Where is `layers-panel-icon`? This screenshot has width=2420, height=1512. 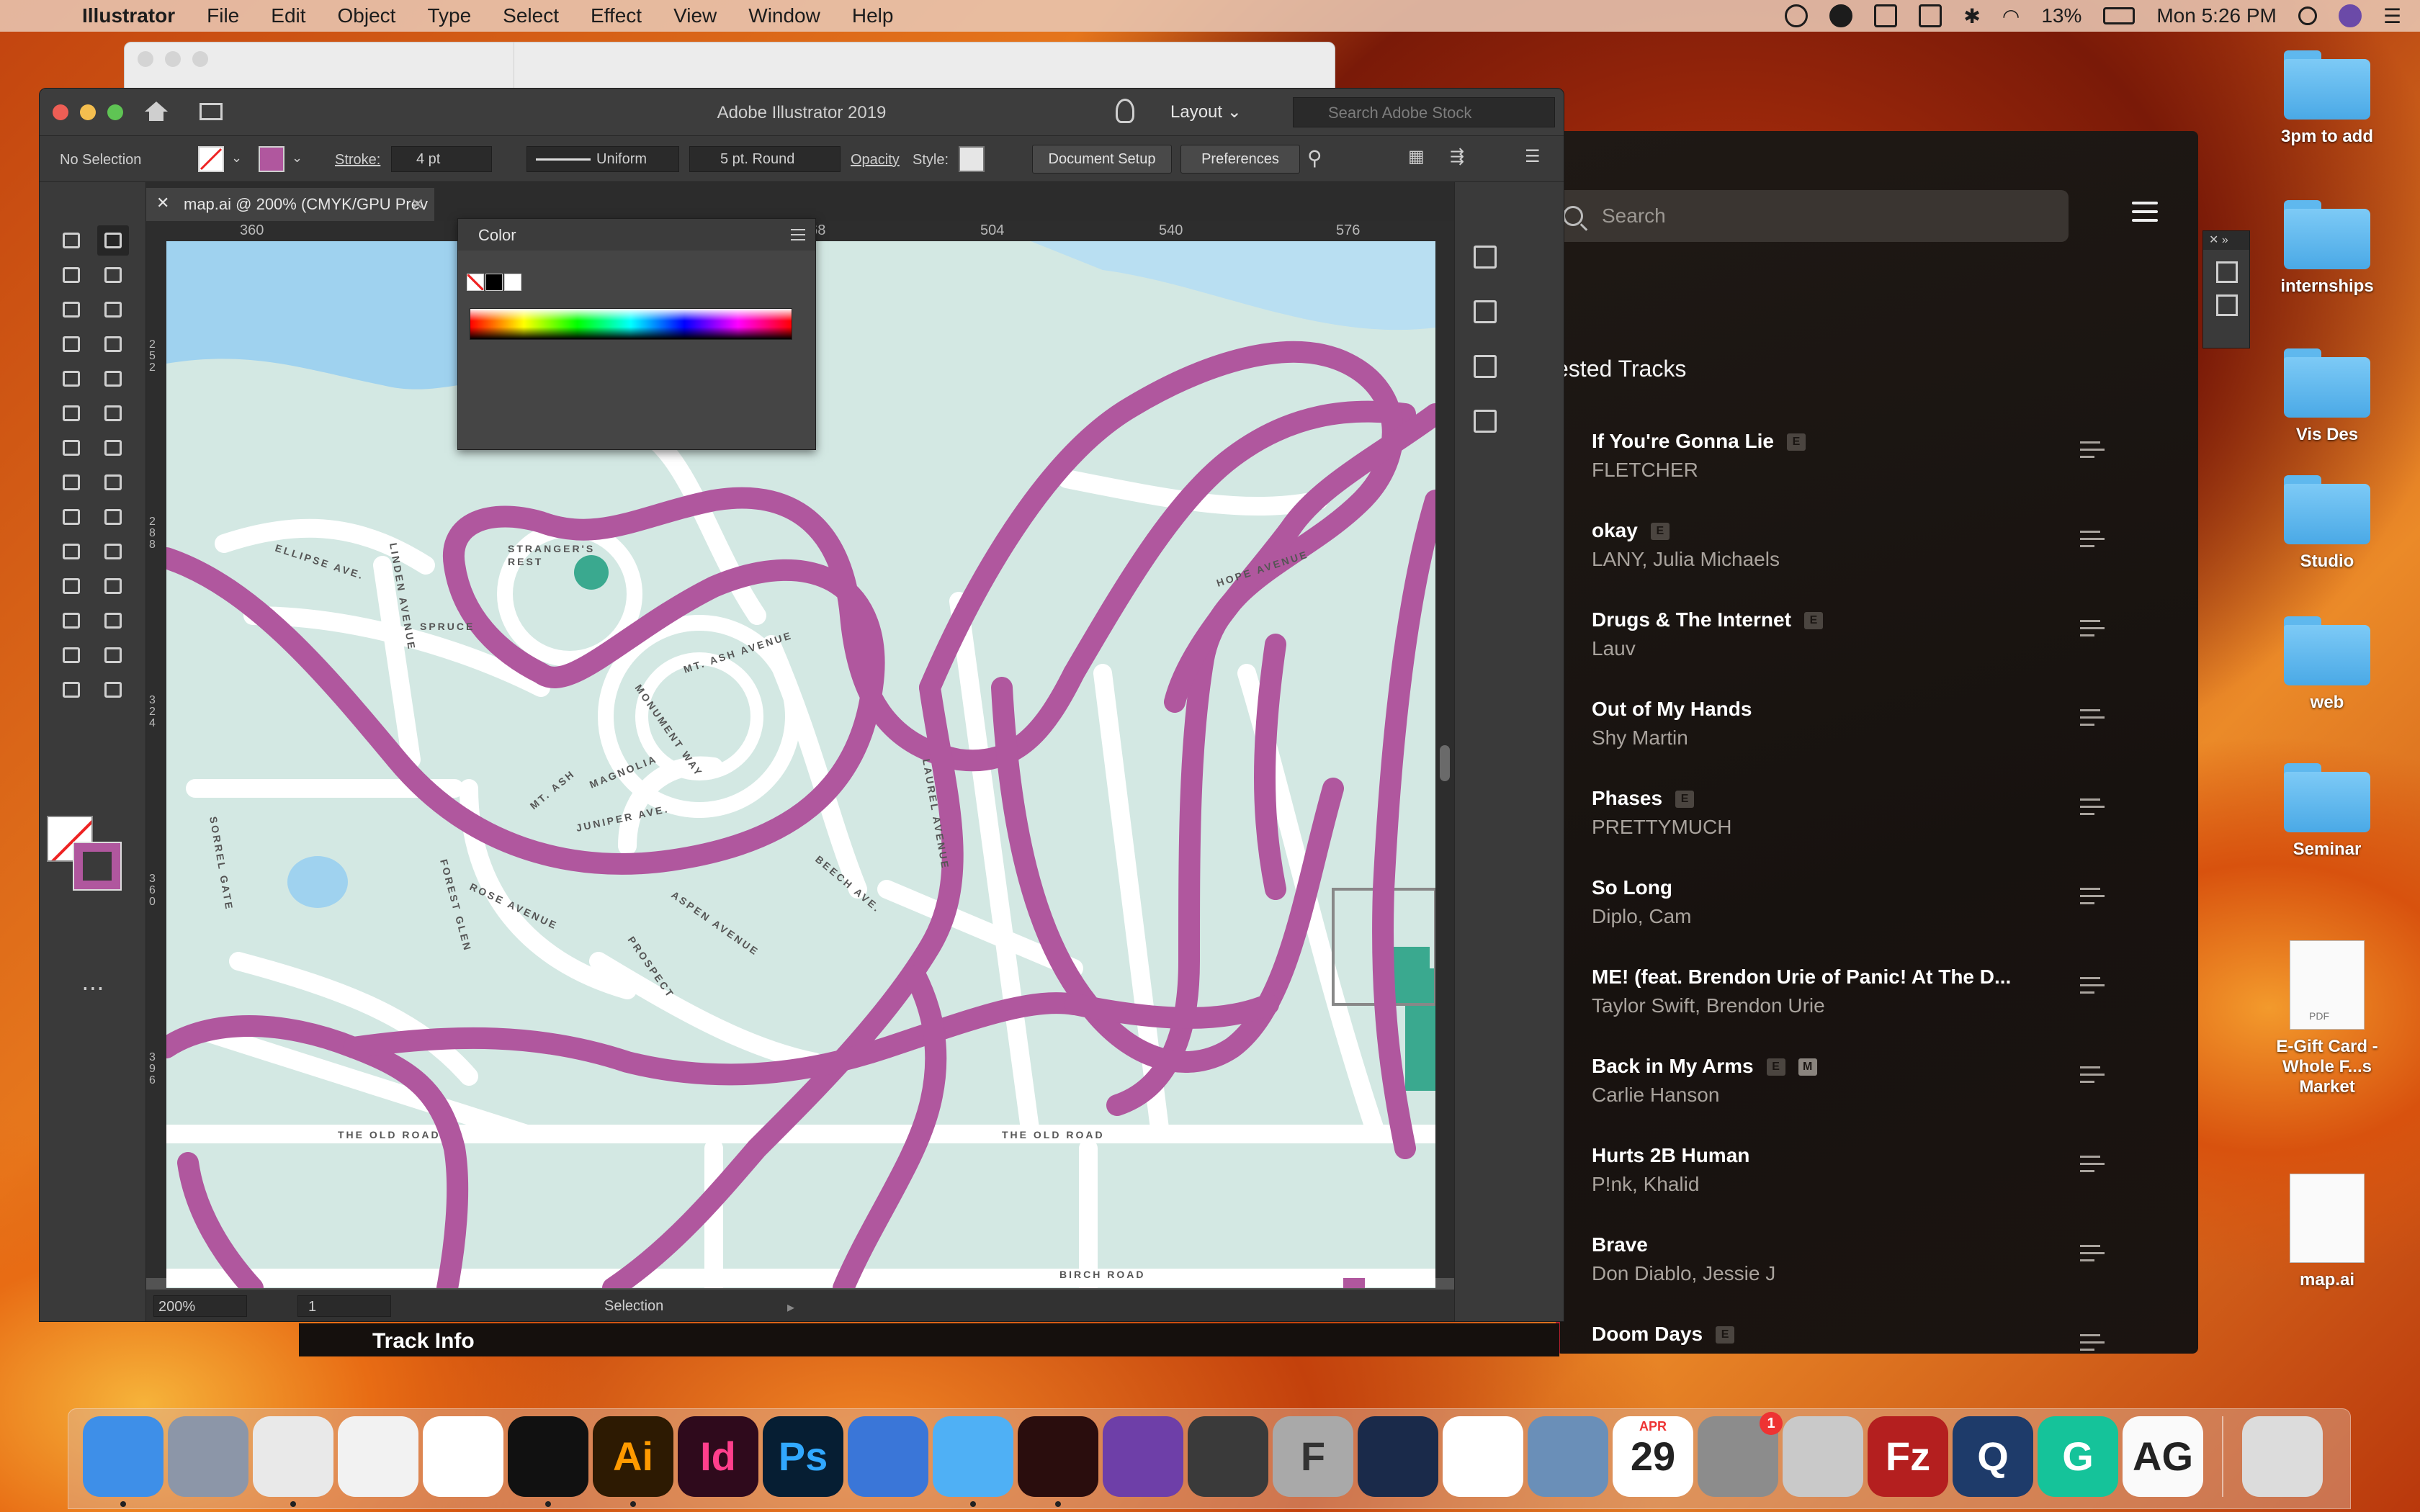 layers-panel-icon is located at coordinates (1485, 257).